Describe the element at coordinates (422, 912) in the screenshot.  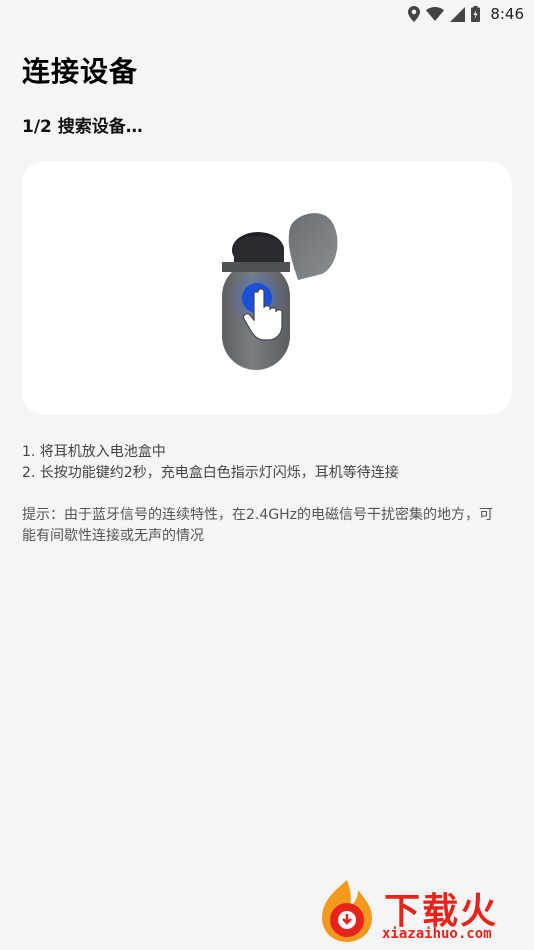
I see `watermark: 下载火 xiazaihuo.com` at that location.